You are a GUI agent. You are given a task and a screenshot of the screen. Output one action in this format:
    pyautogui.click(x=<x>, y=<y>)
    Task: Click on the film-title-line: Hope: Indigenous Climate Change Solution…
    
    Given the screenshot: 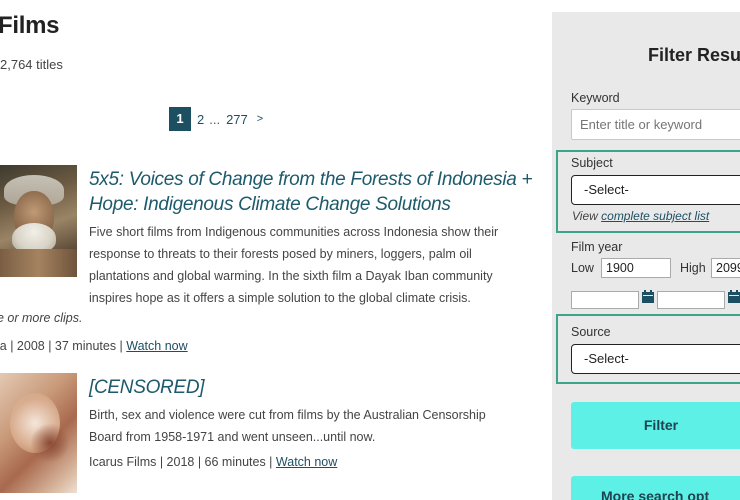 What is the action you would take?
    pyautogui.click(x=270, y=204)
    